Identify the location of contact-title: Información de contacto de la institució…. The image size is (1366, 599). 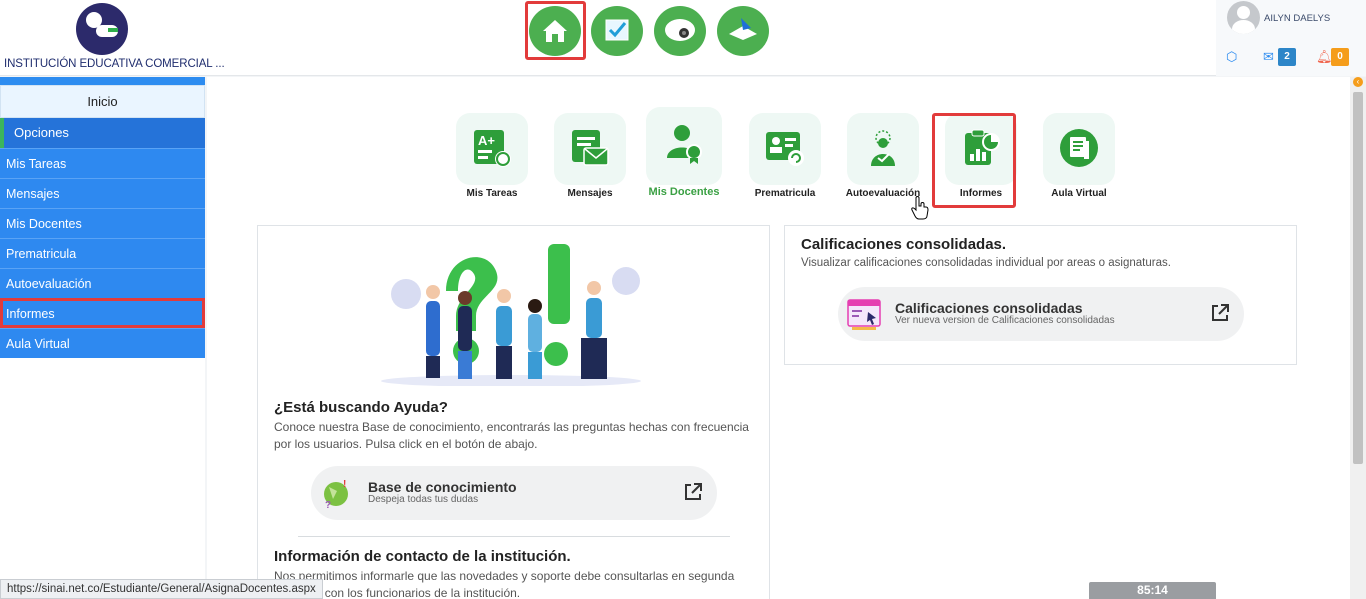
(422, 556).